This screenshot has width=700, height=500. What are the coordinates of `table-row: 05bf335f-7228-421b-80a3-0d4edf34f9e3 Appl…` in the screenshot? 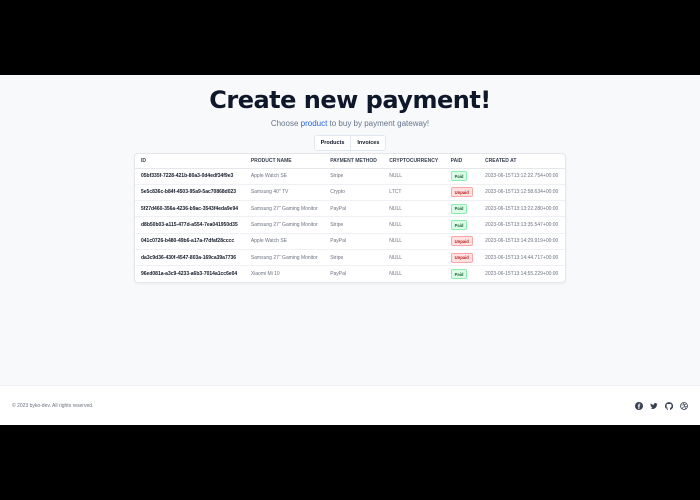 It's located at (350, 176).